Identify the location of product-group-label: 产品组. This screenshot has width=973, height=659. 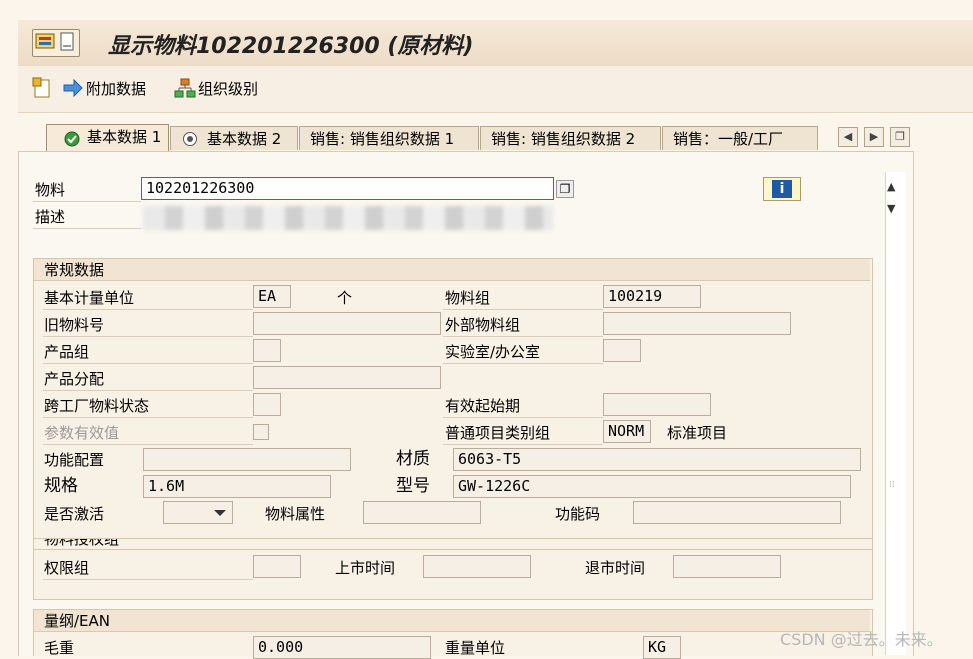
(67, 352).